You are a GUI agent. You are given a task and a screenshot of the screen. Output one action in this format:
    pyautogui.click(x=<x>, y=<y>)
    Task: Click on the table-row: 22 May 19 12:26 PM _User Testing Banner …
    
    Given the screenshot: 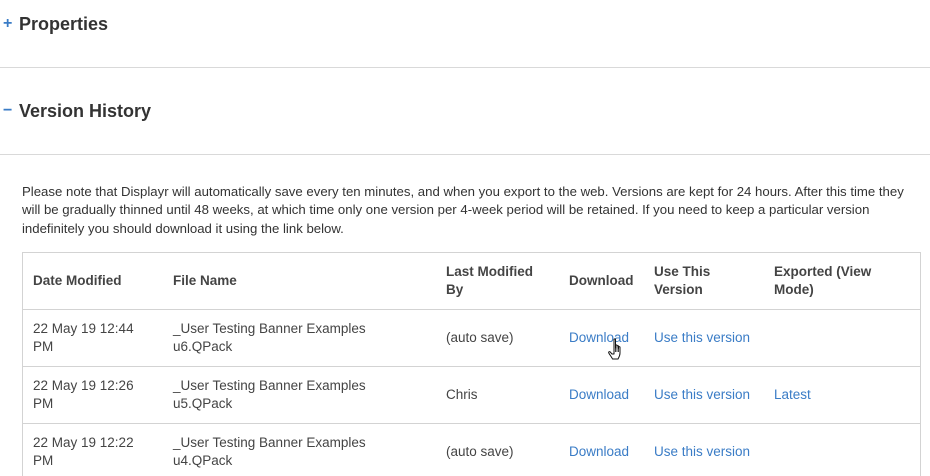 What is the action you would take?
    pyautogui.click(x=471, y=395)
    